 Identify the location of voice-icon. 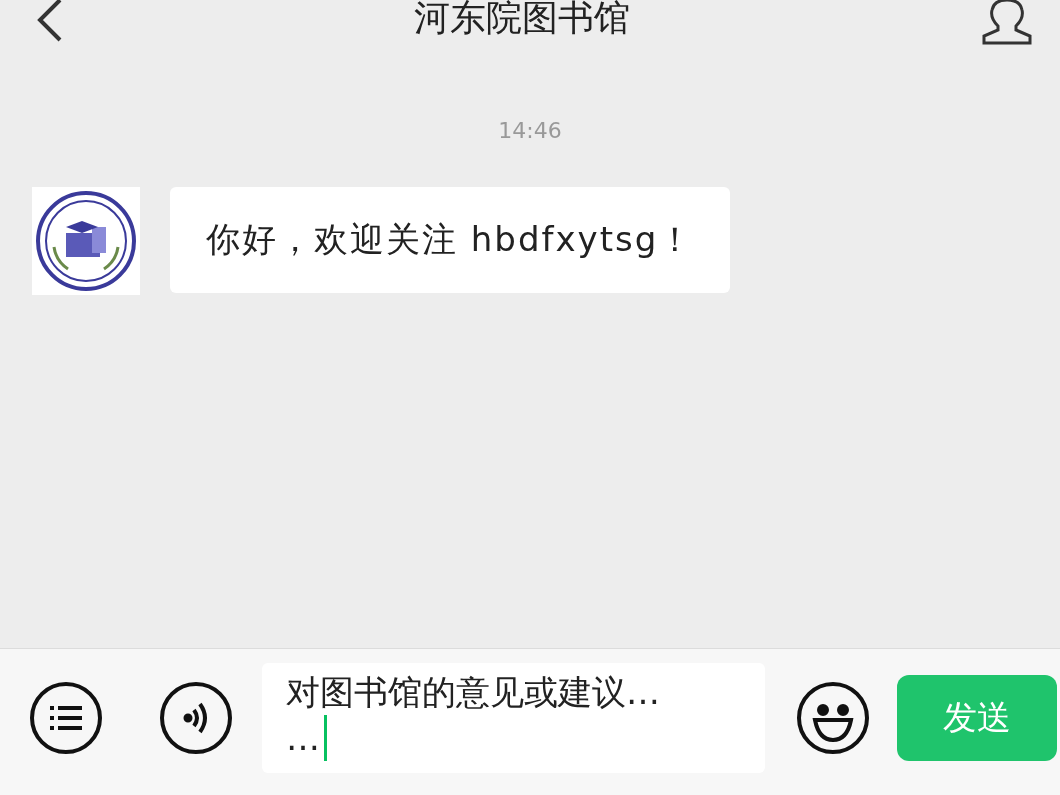
(196, 718).